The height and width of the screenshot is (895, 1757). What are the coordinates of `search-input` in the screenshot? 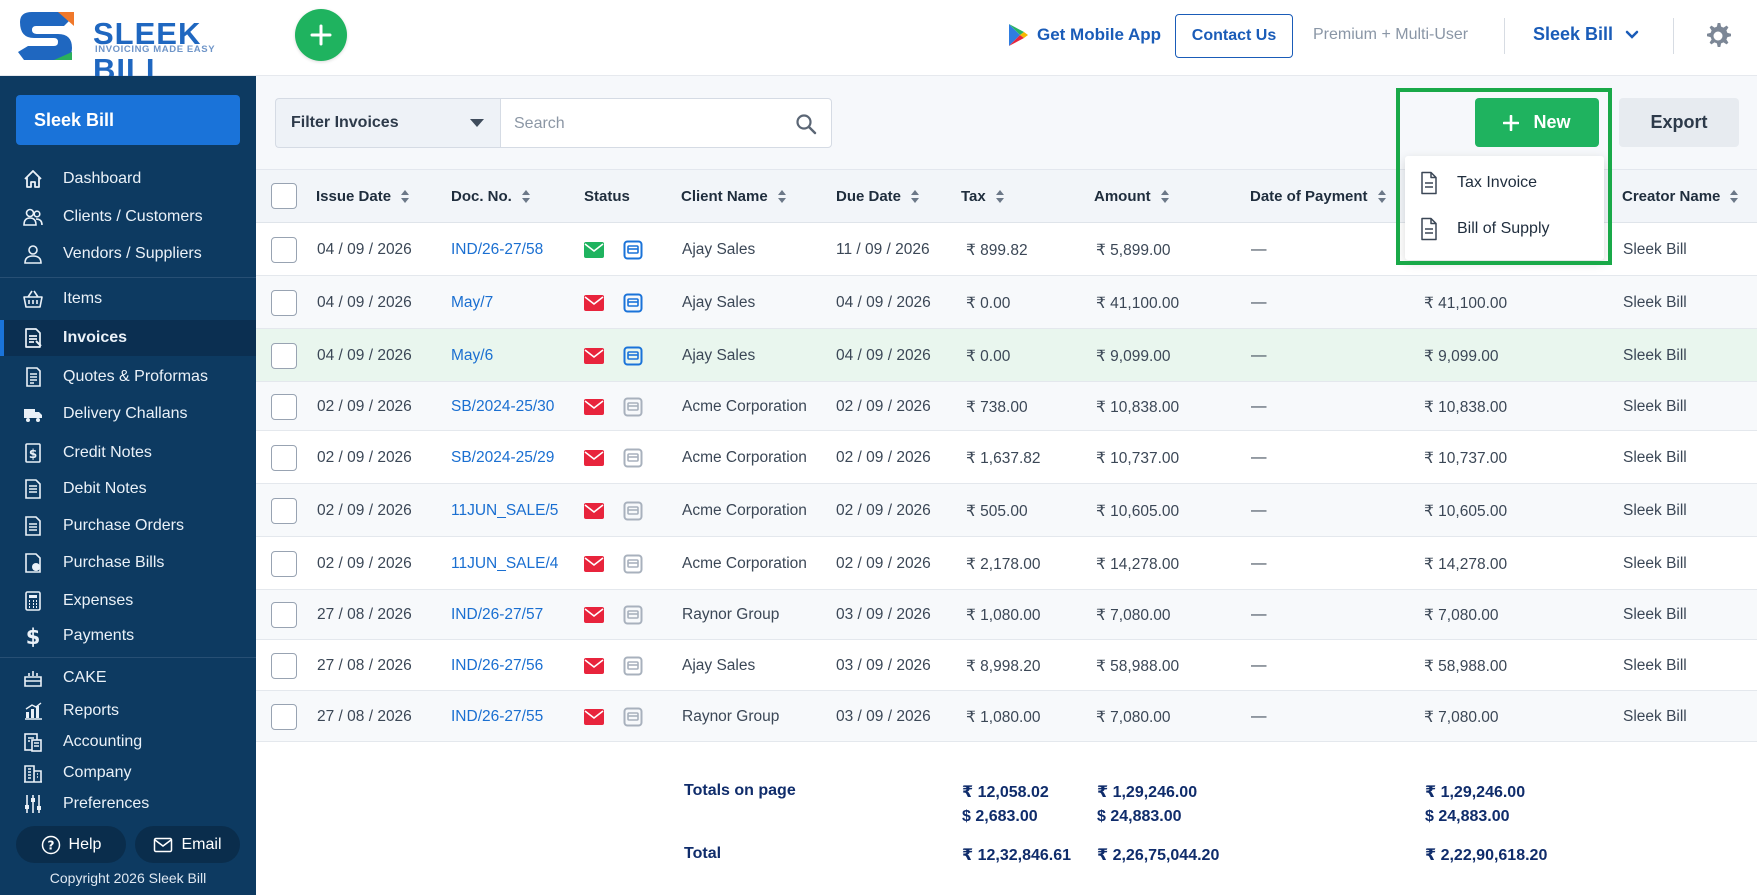 It's located at (649, 124).